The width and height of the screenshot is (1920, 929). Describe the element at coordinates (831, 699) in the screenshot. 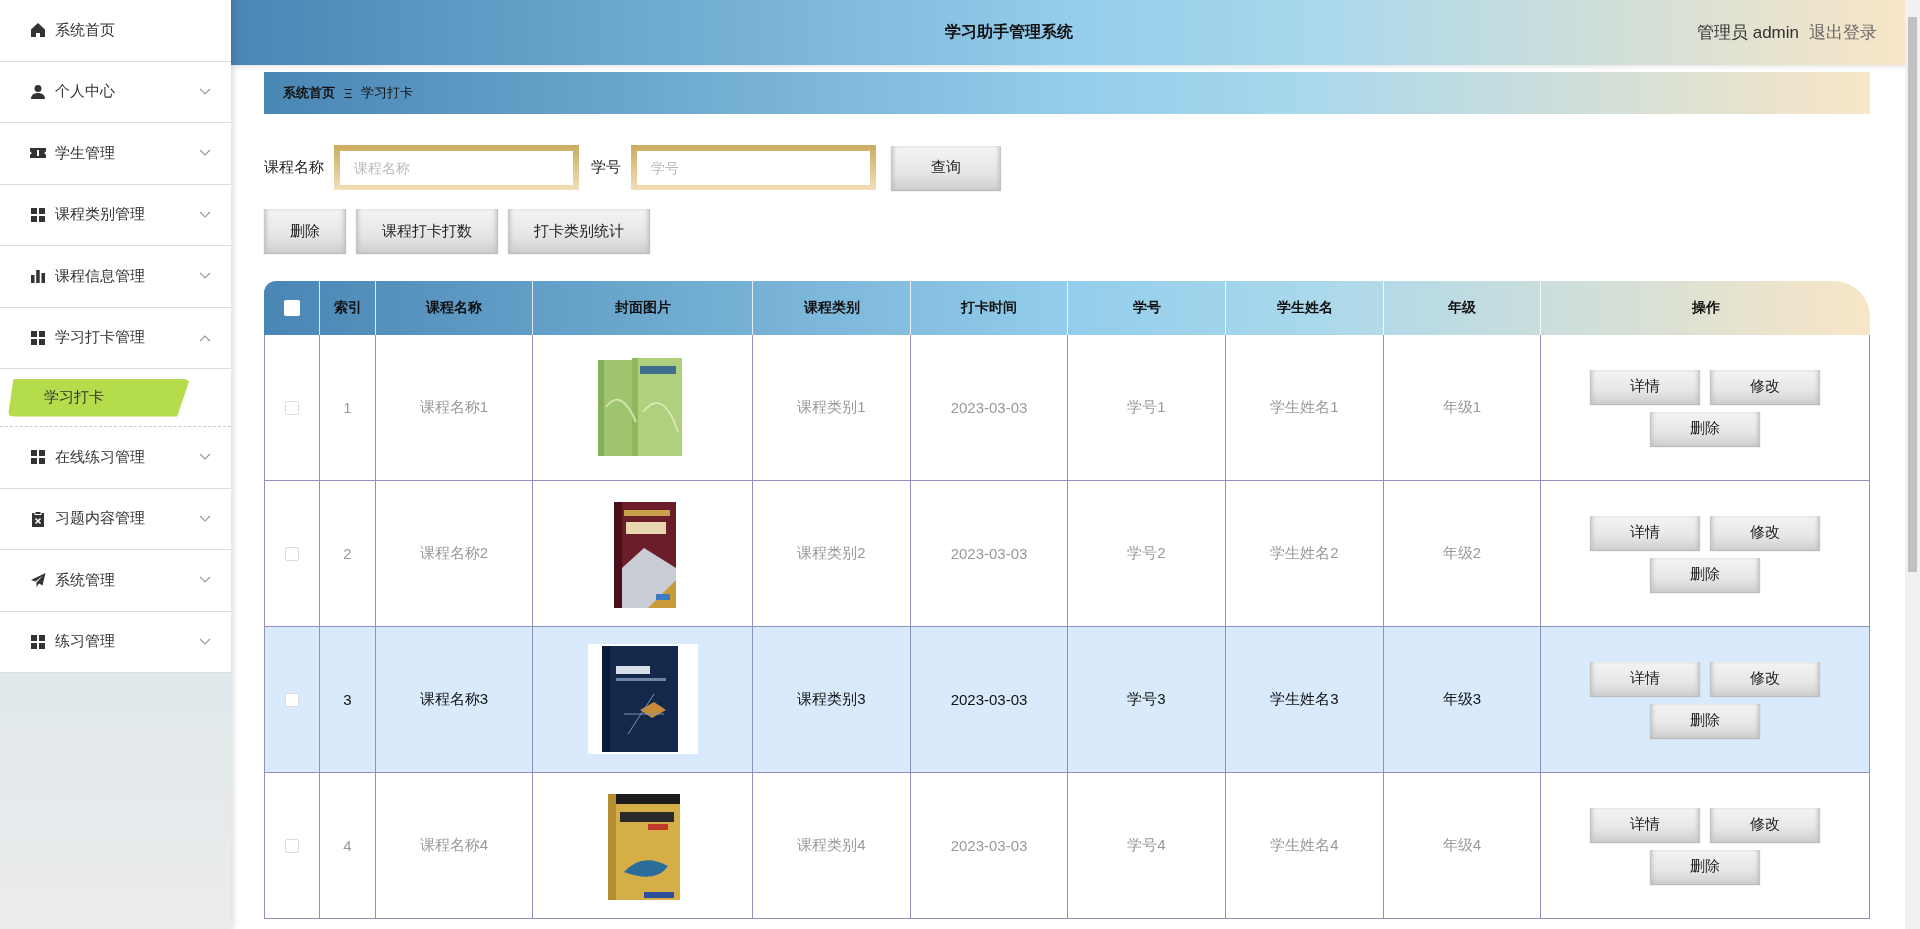

I see `table-cell: 课程类别3` at that location.